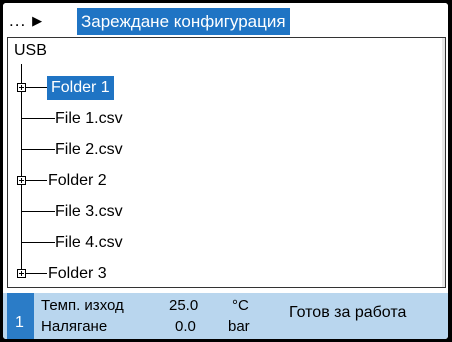 Image resolution: width=452 pixels, height=342 pixels. Describe the element at coordinates (89, 211) in the screenshot. I see `tree-item-label: File 3.csv` at that location.